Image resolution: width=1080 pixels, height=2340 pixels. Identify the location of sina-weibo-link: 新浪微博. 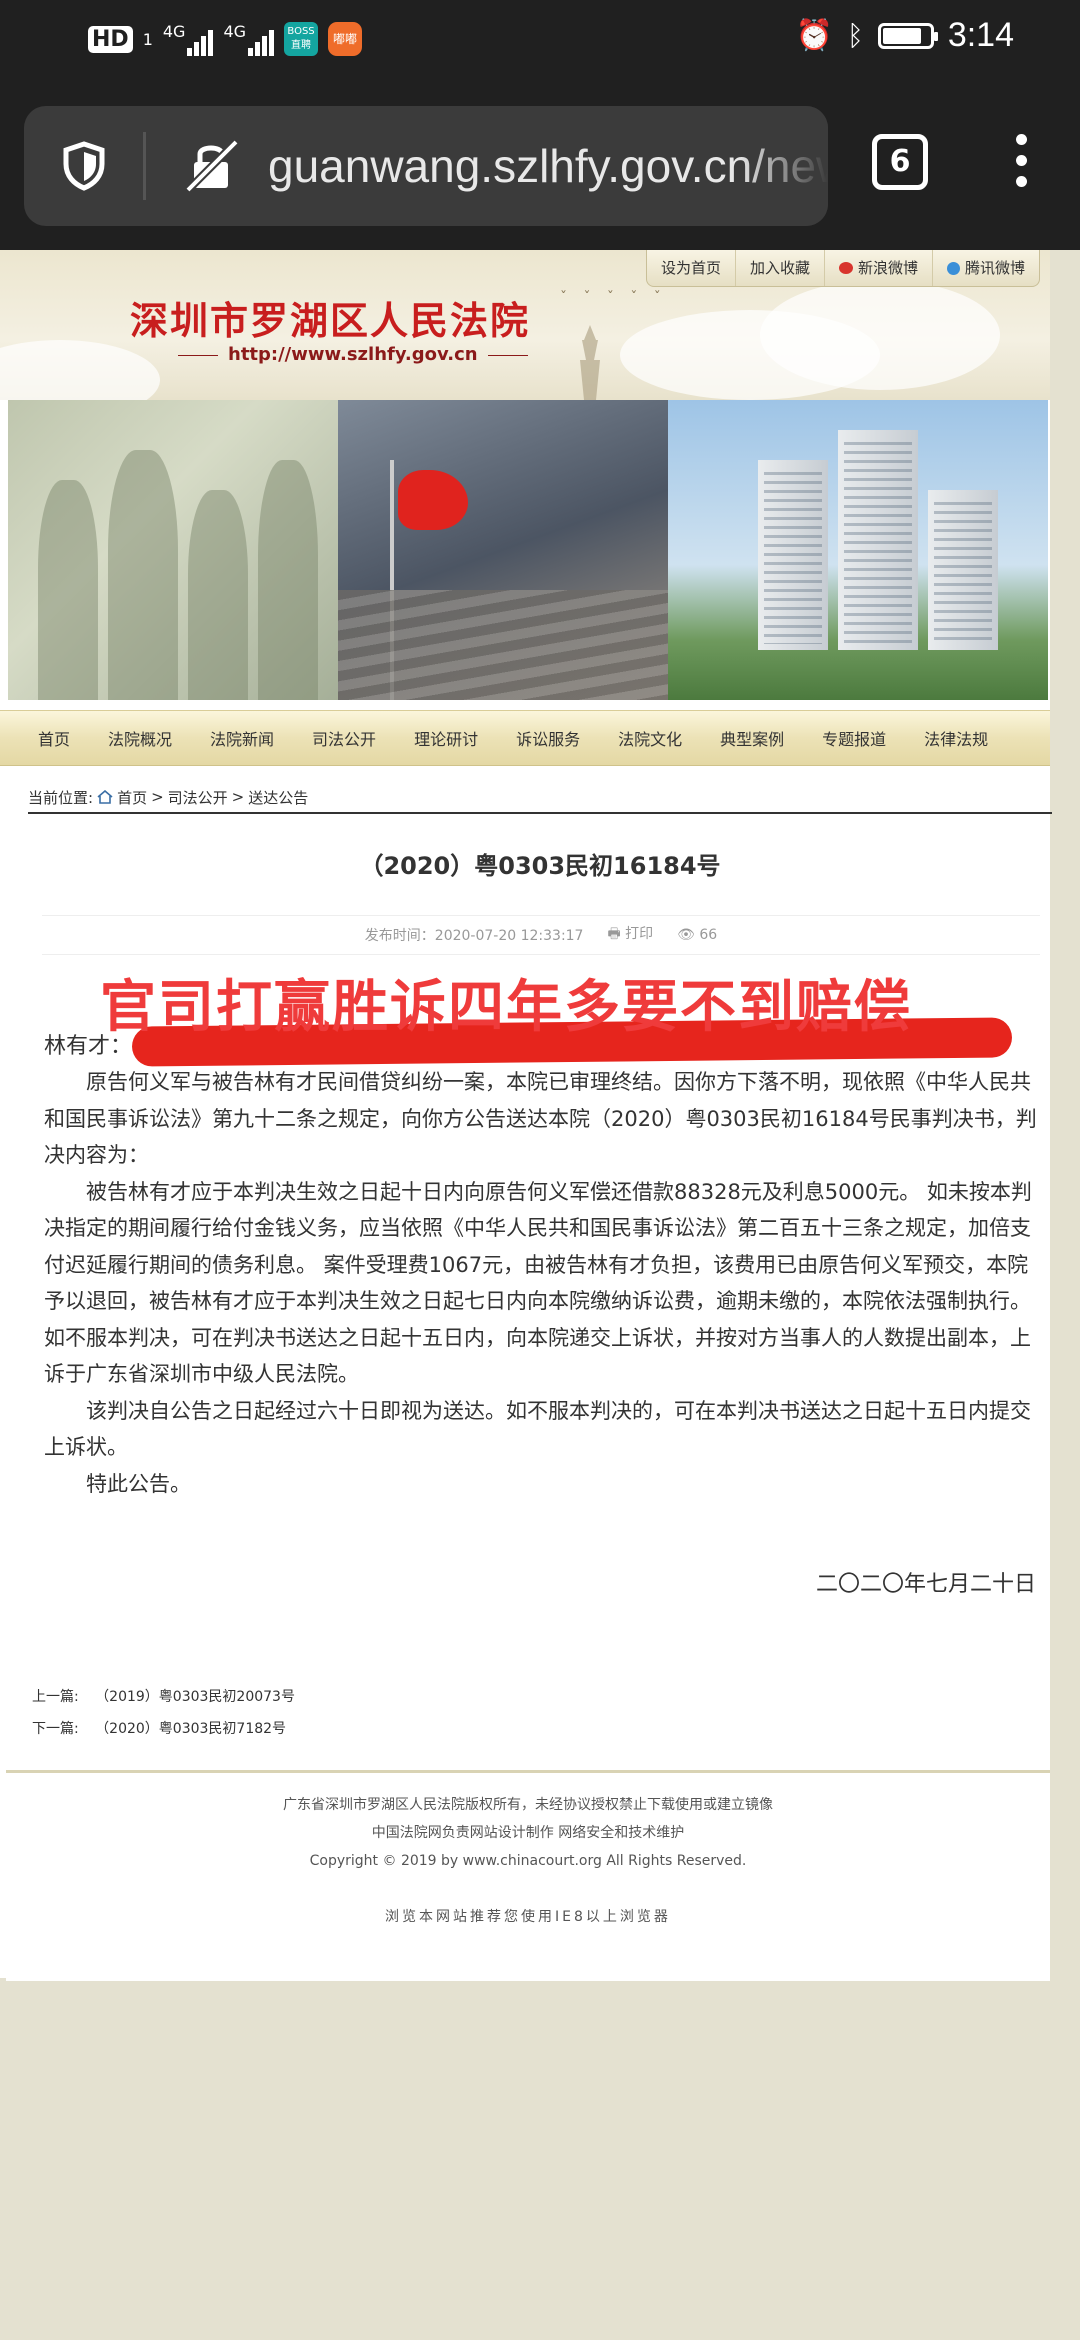
(879, 268).